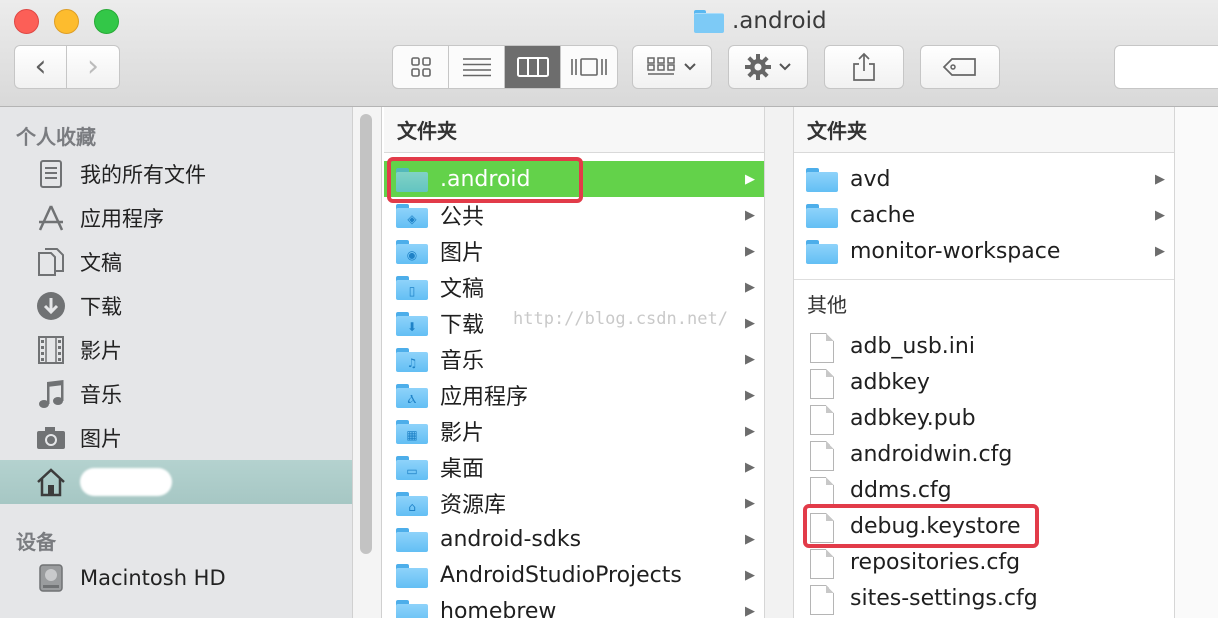  I want to click on sidebar-item-downloads: 下载, so click(176, 306).